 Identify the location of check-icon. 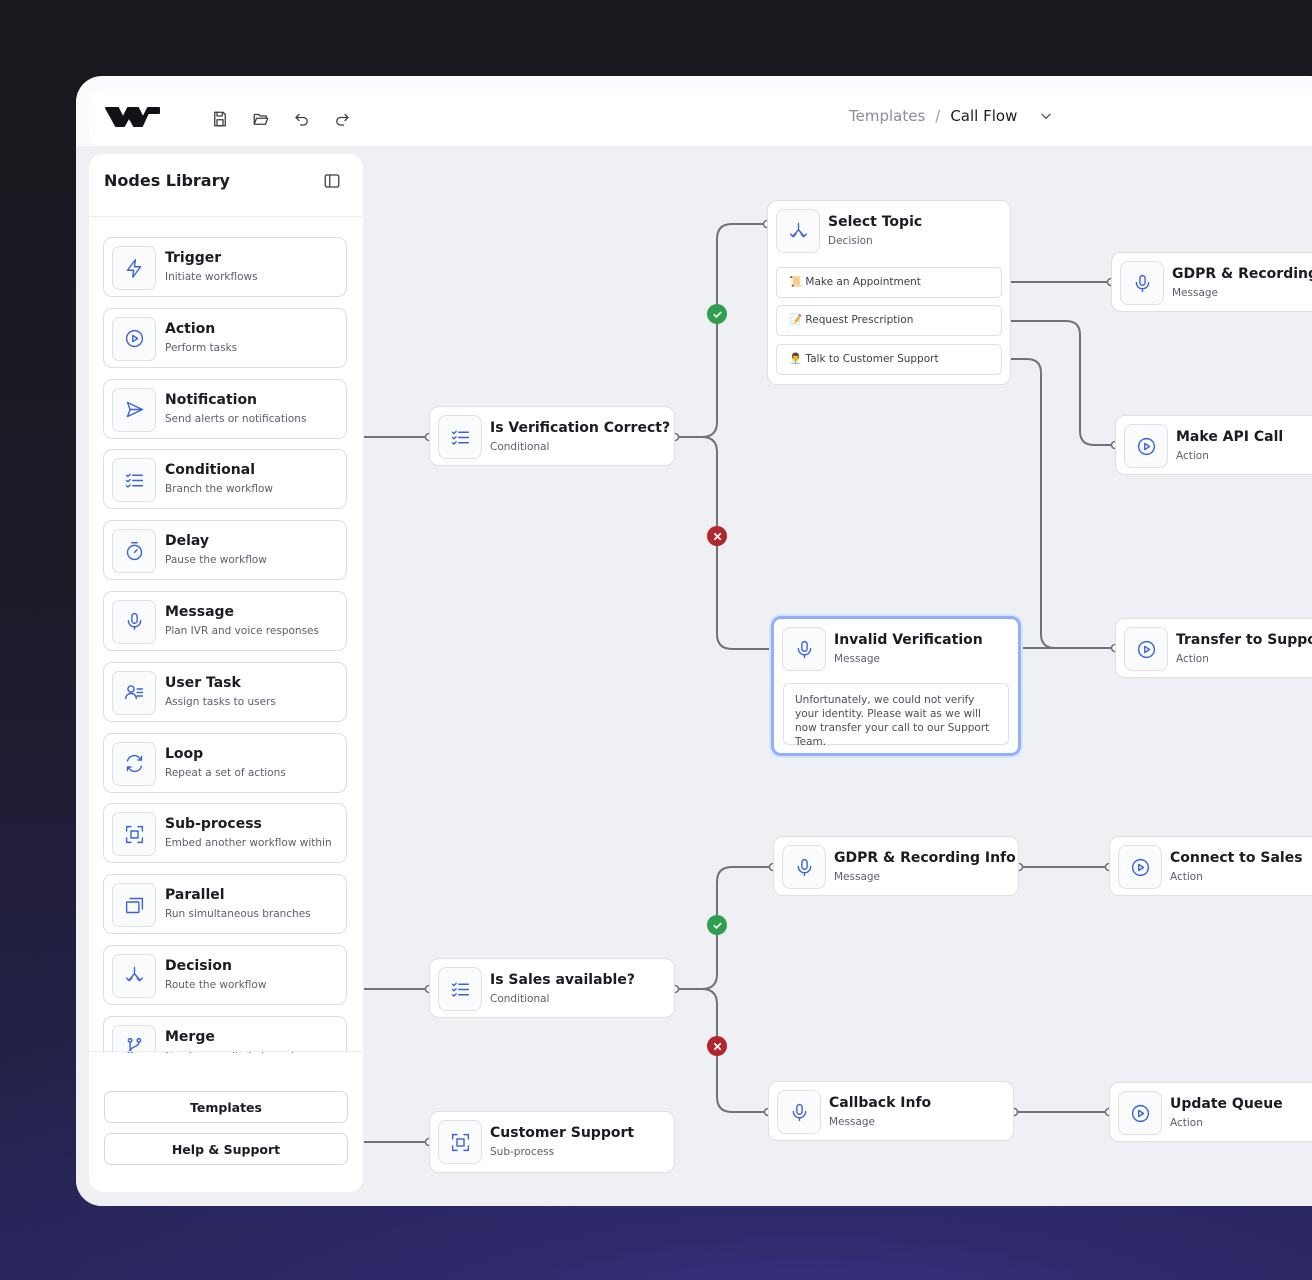
(717, 314).